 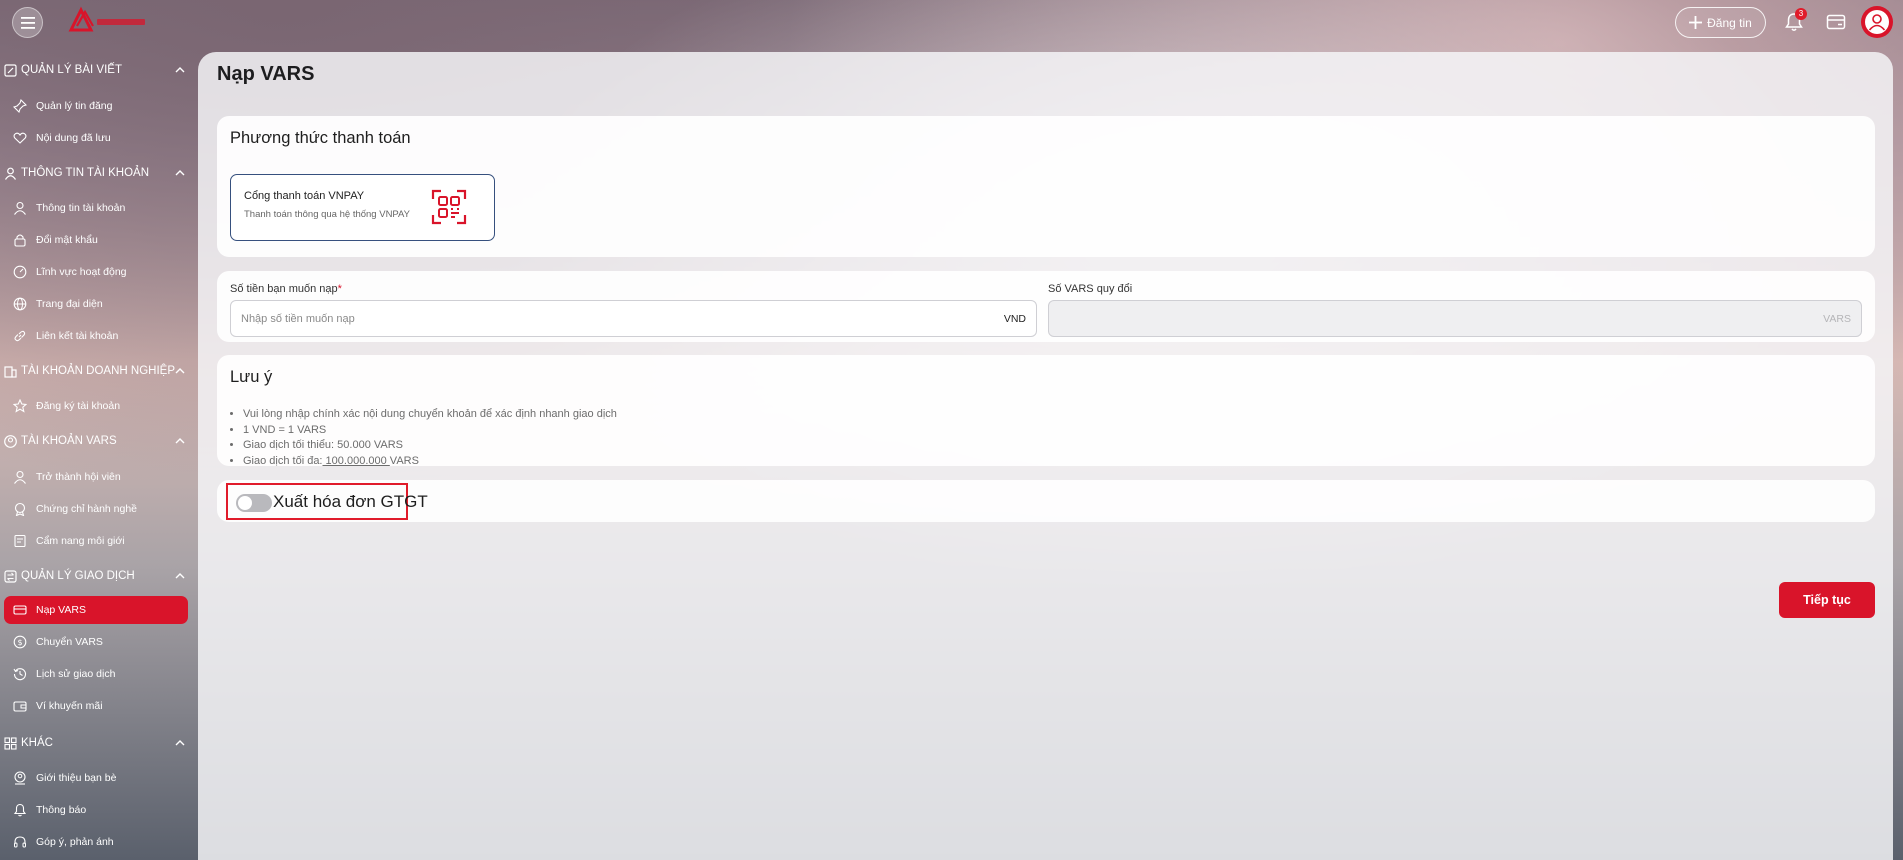 What do you see at coordinates (1877, 22) in the screenshot?
I see `user-avatar` at bounding box center [1877, 22].